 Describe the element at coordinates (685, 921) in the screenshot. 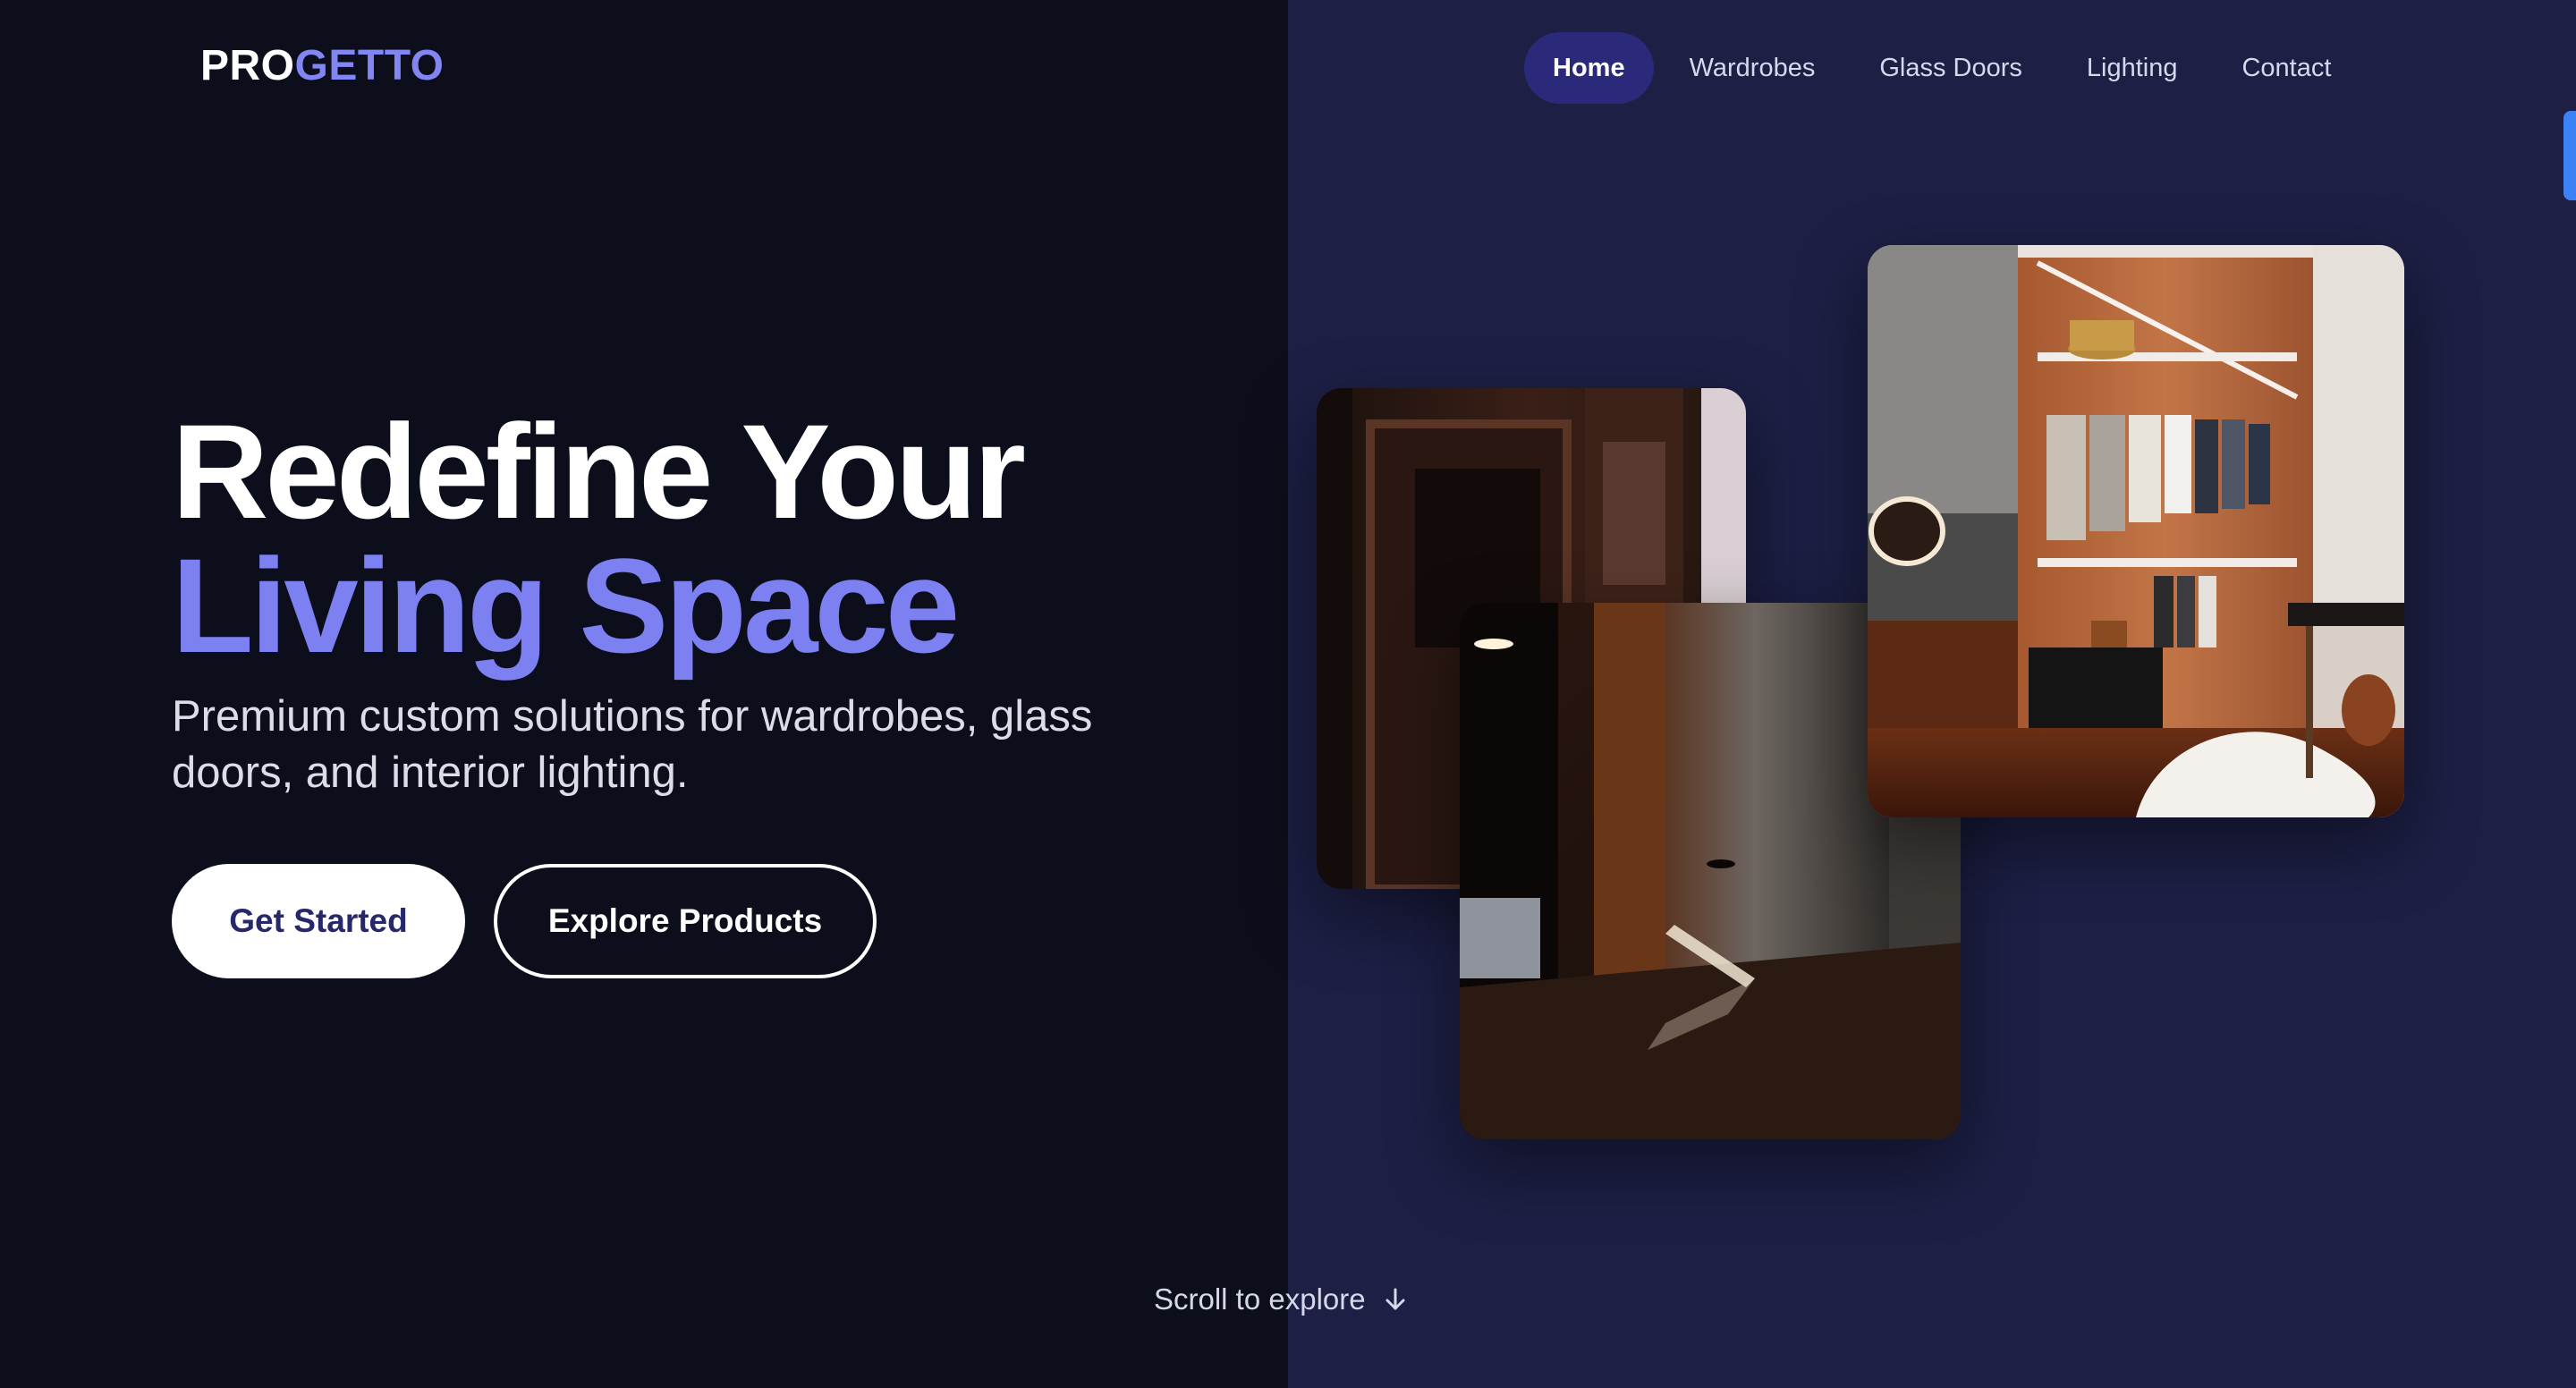

I see `explore-products-button: Explore Products` at that location.